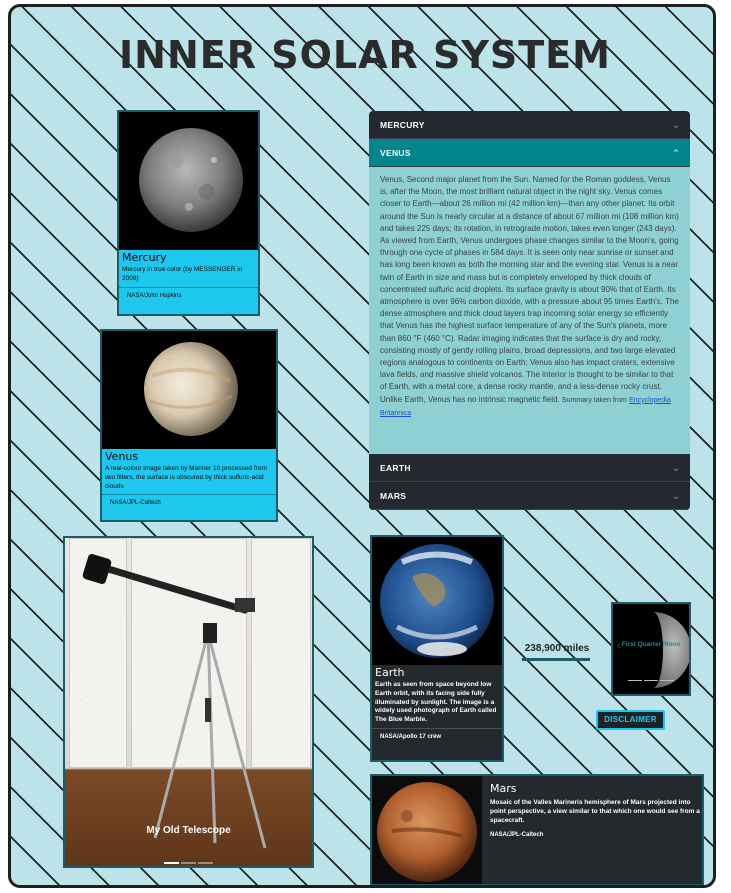 The height and width of the screenshot is (893, 731). Describe the element at coordinates (365, 55) in the screenshot. I see `page-title: INNER SOLAR SYSTEM` at that location.